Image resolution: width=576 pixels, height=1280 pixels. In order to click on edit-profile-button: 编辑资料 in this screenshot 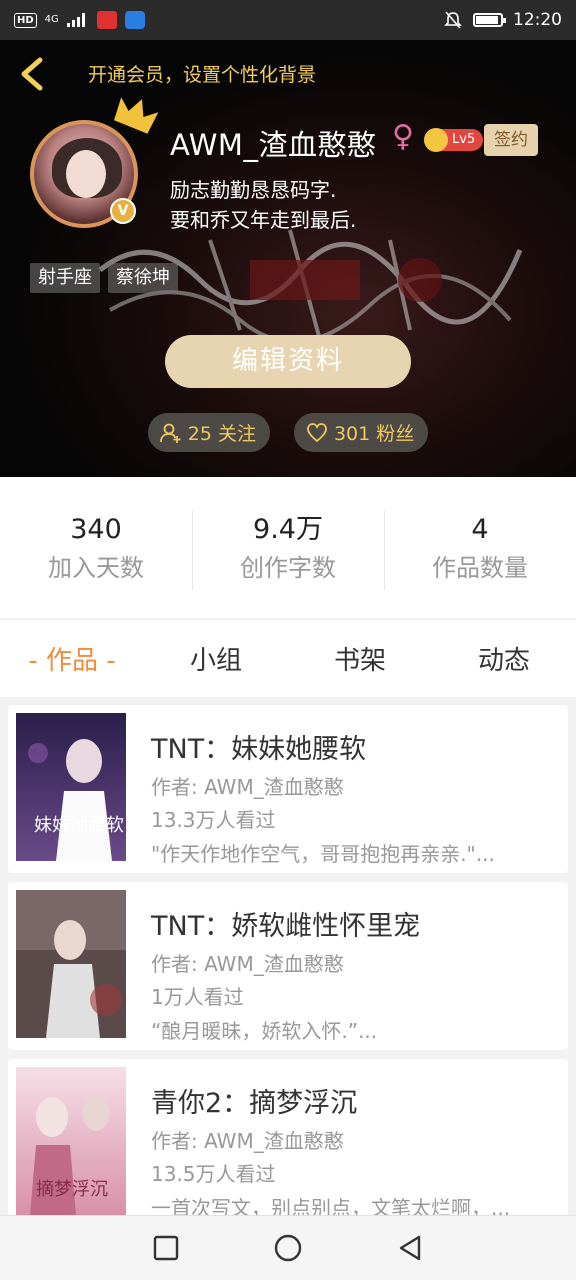, I will do `click(288, 361)`.